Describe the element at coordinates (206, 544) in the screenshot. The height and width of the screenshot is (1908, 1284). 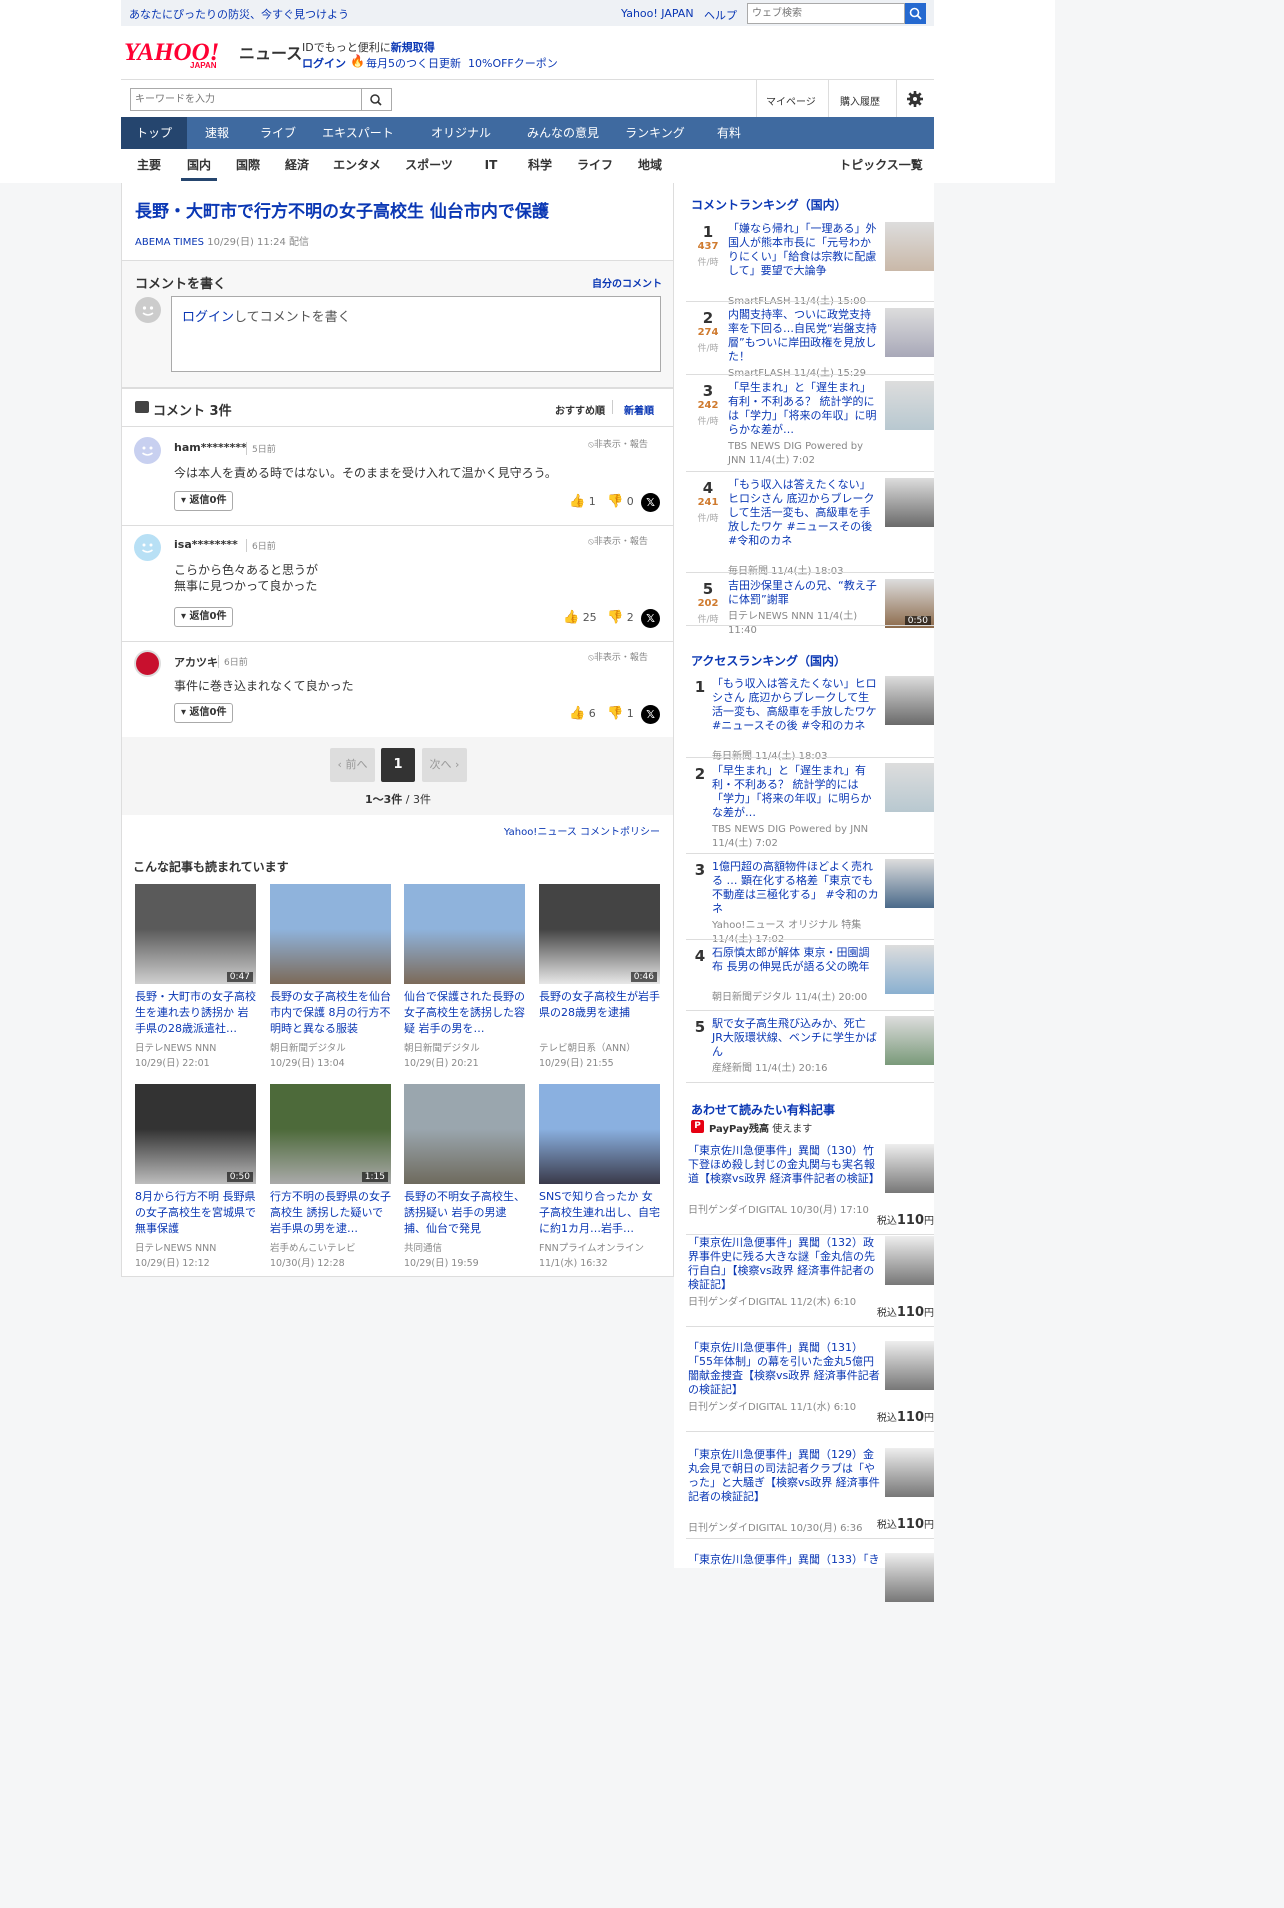
I see `comment-username: isa********` at that location.